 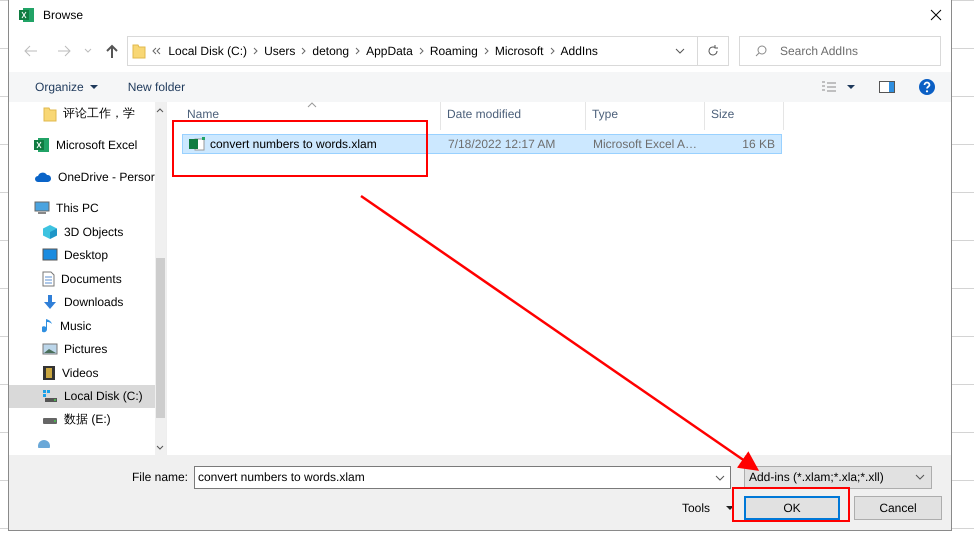 I want to click on globe-icon, so click(x=44, y=443).